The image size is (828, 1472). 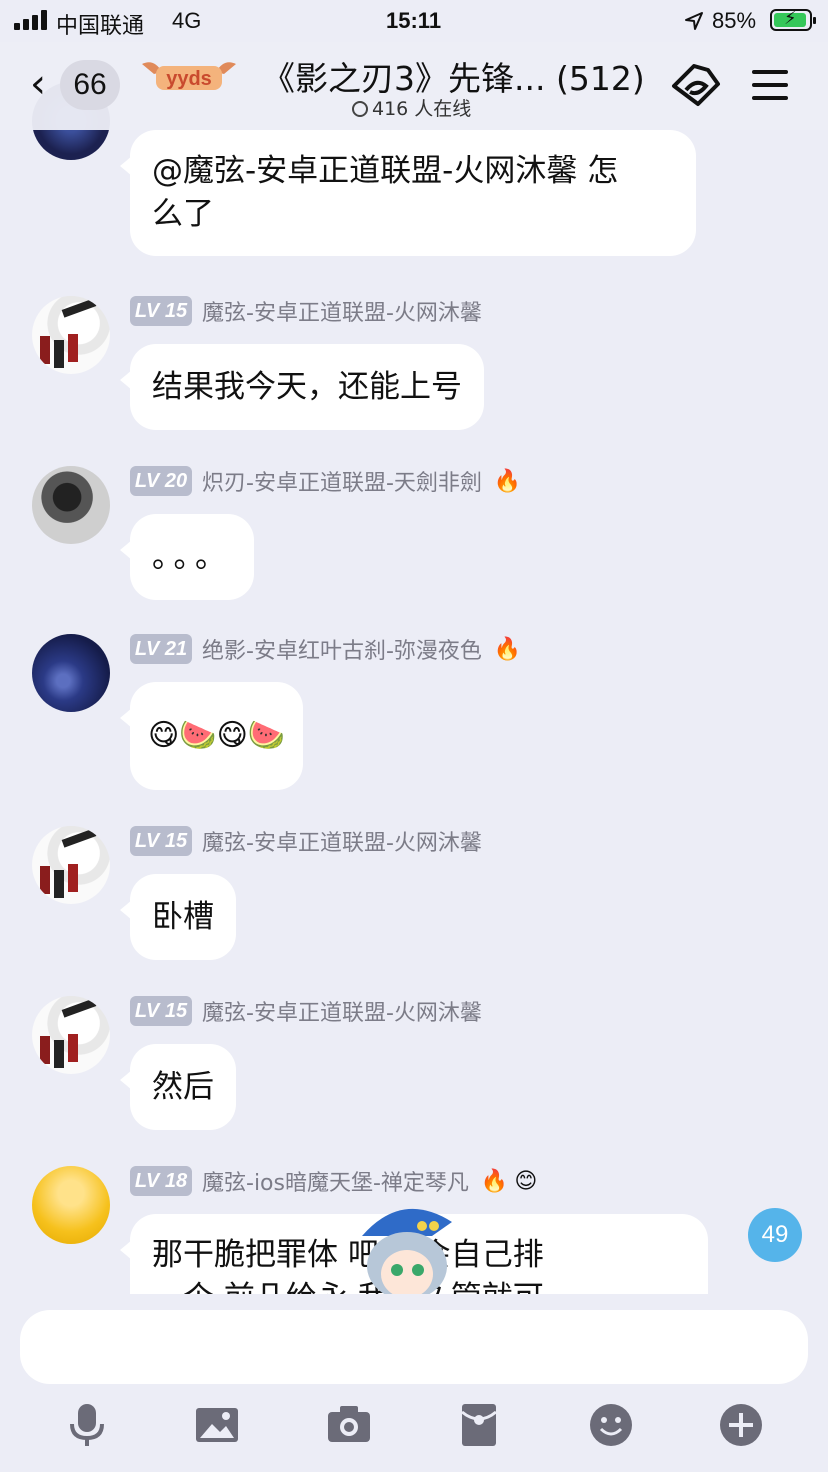 What do you see at coordinates (360, 109) in the screenshot?
I see `online-status-icon` at bounding box center [360, 109].